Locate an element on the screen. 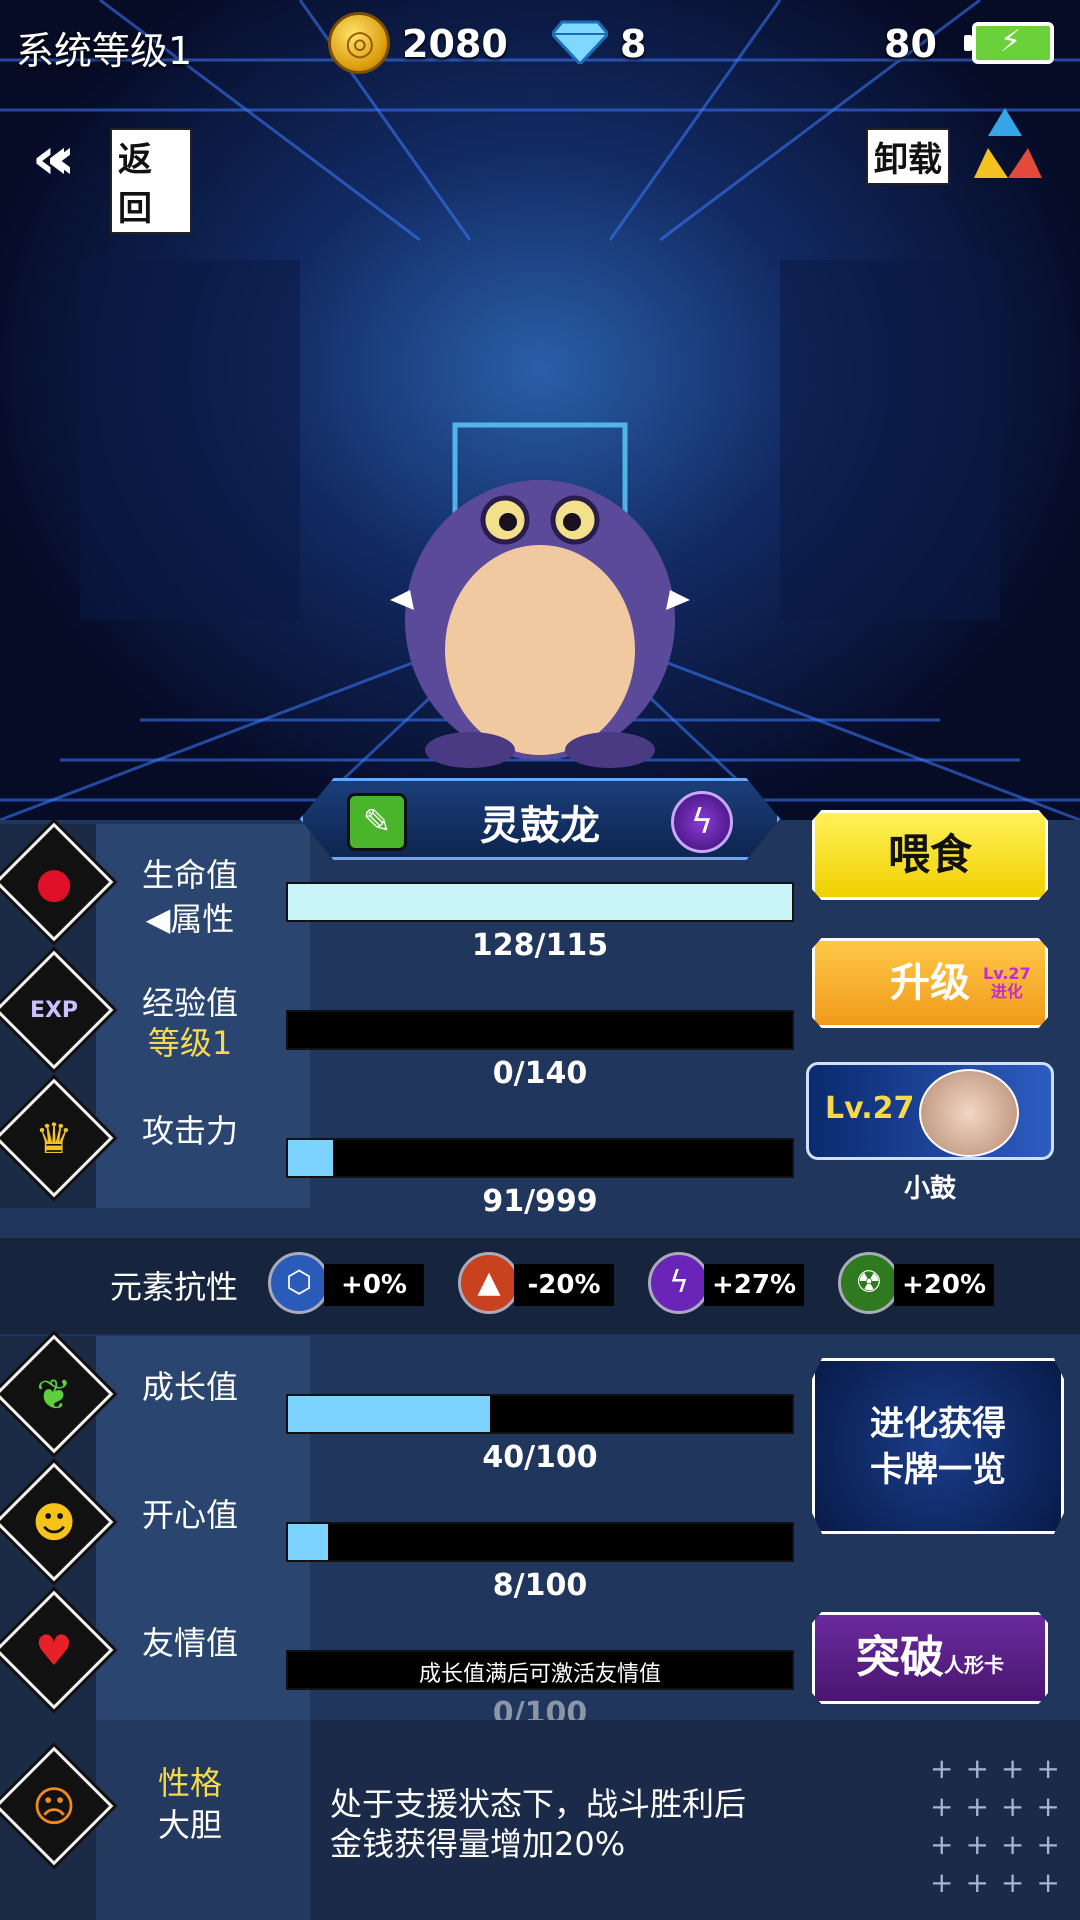 Image resolution: width=1080 pixels, height=1920 pixels. friendship-bar: 成长值满后可激活友情值 is located at coordinates (540, 1670).